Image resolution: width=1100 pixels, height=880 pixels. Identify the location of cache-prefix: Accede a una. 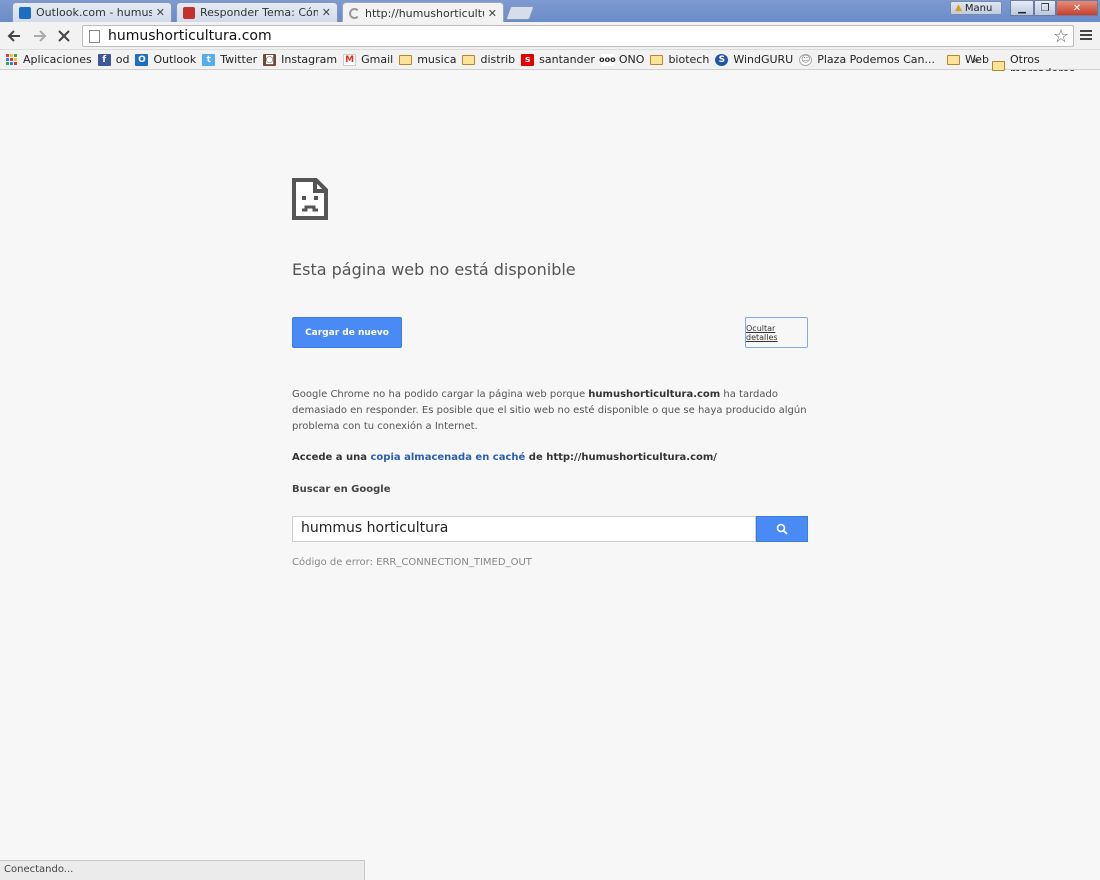
(331, 457).